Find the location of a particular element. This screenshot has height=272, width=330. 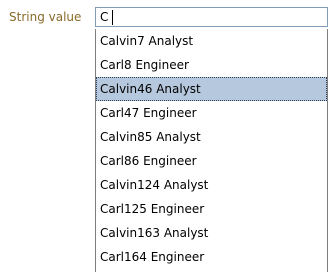

dropdown-option: Carl47 Engineer is located at coordinates (211, 113).